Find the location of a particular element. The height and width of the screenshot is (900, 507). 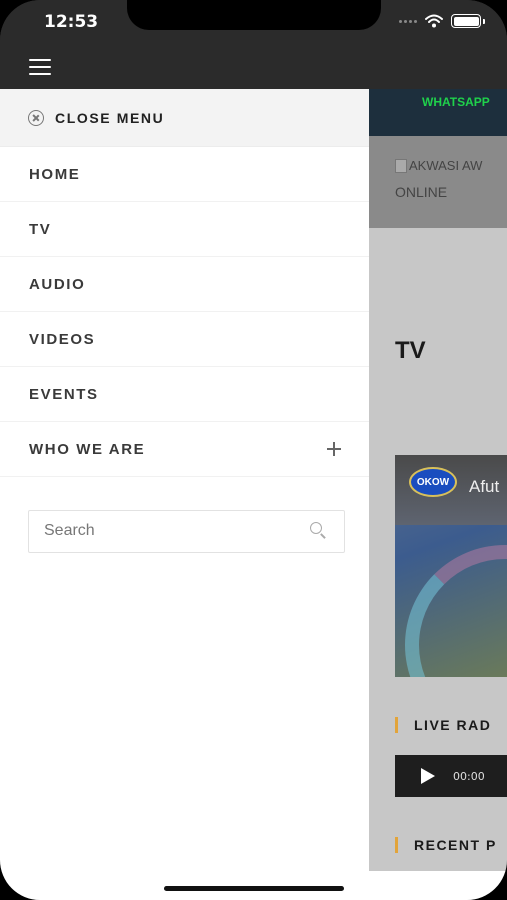

banner-image: AKWASI AW is located at coordinates (438, 165).